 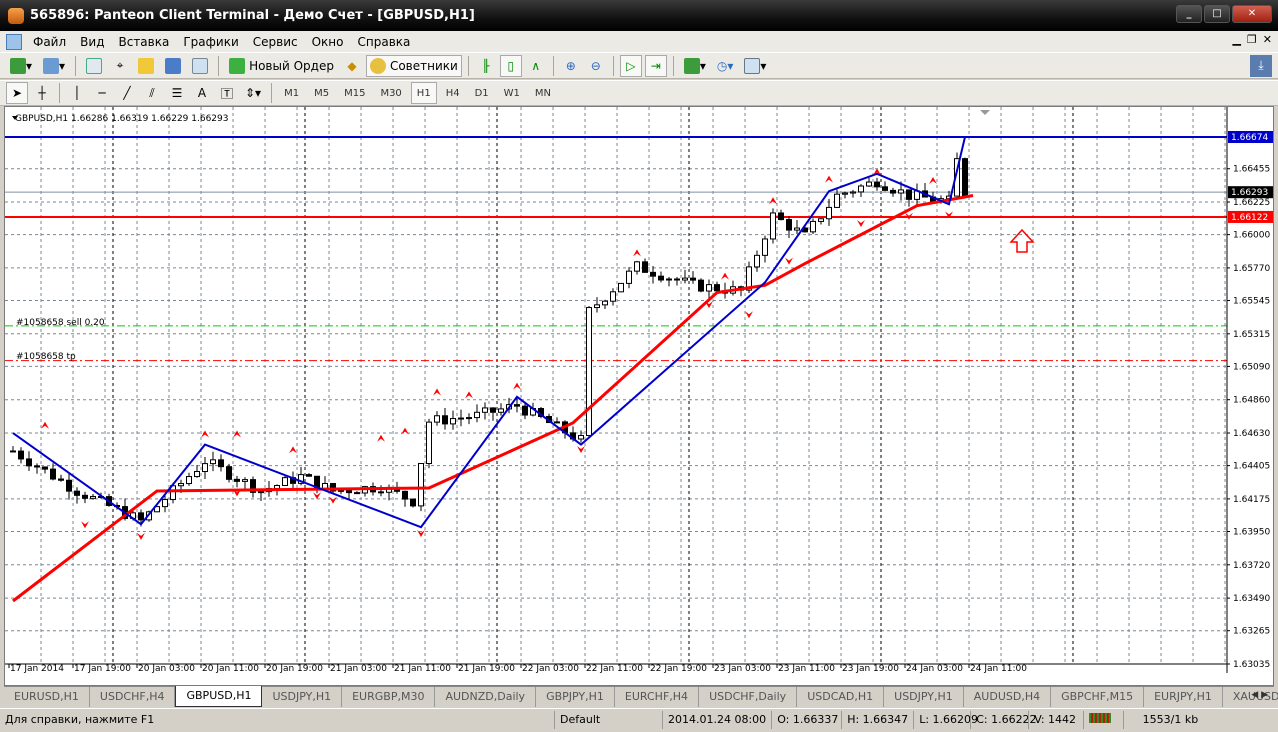 What do you see at coordinates (352, 66) in the screenshot?
I see `warning-icon: ◆` at bounding box center [352, 66].